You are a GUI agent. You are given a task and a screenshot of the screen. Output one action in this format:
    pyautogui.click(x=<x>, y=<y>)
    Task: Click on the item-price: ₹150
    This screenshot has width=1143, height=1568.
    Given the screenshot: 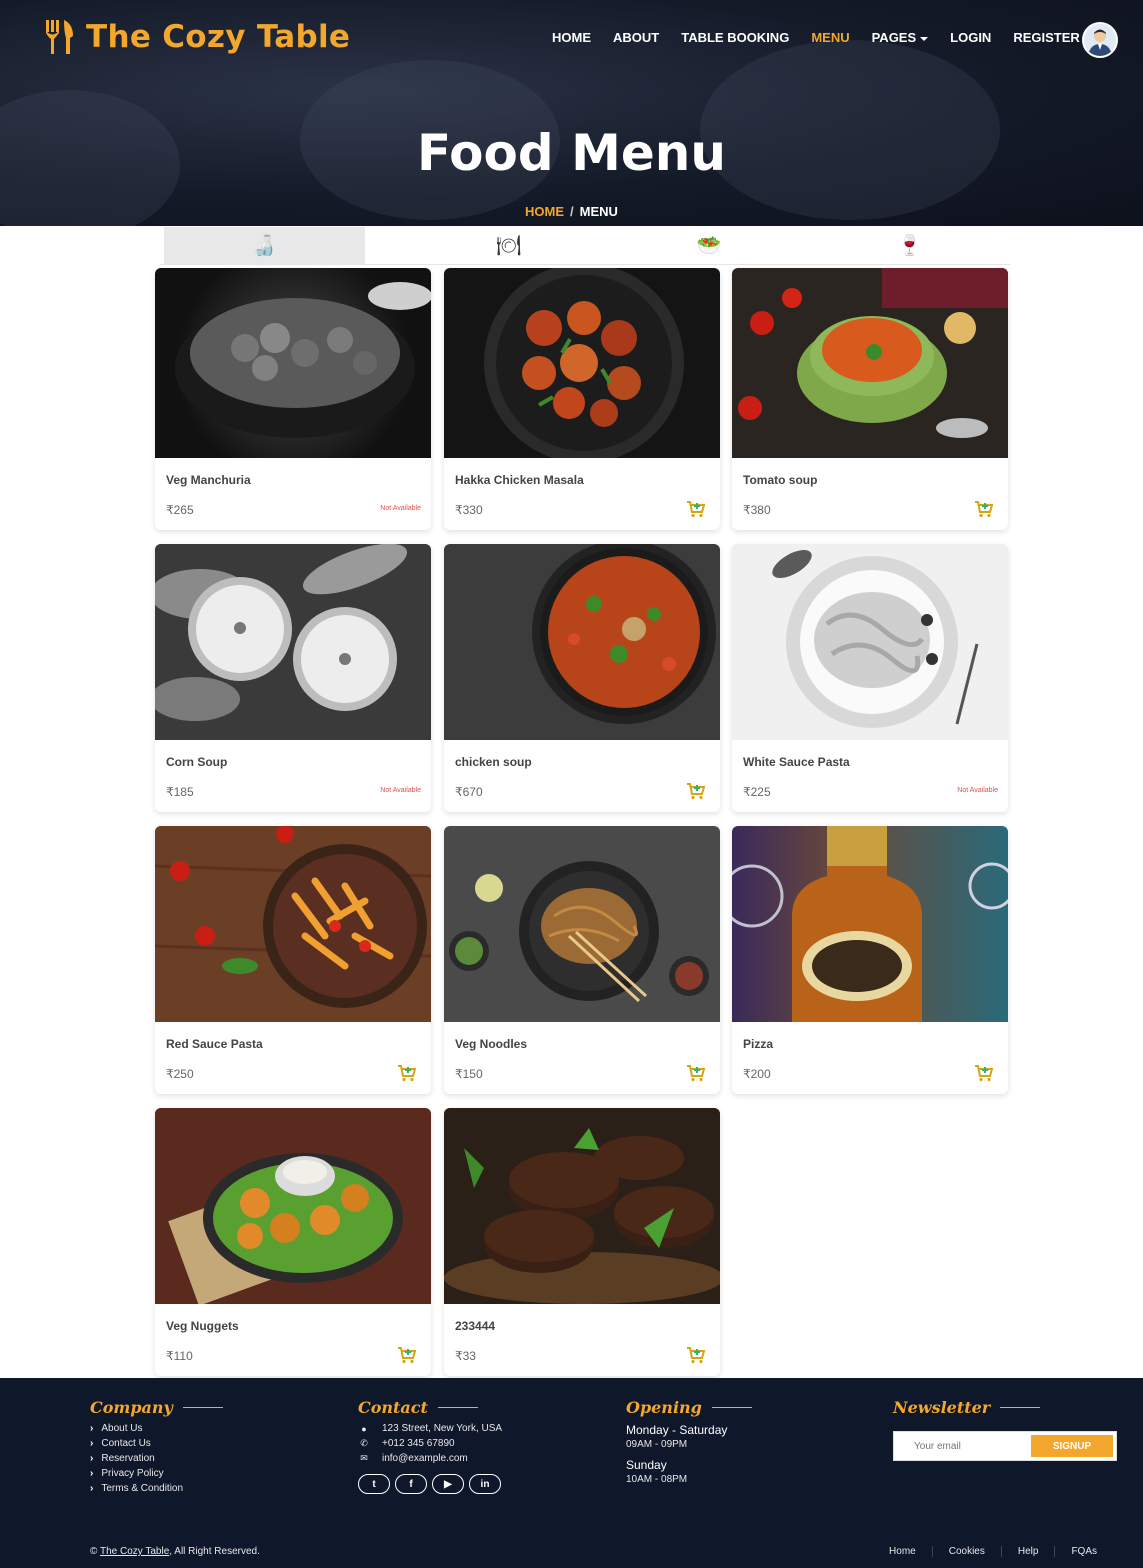 What is the action you would take?
    pyautogui.click(x=469, y=1074)
    